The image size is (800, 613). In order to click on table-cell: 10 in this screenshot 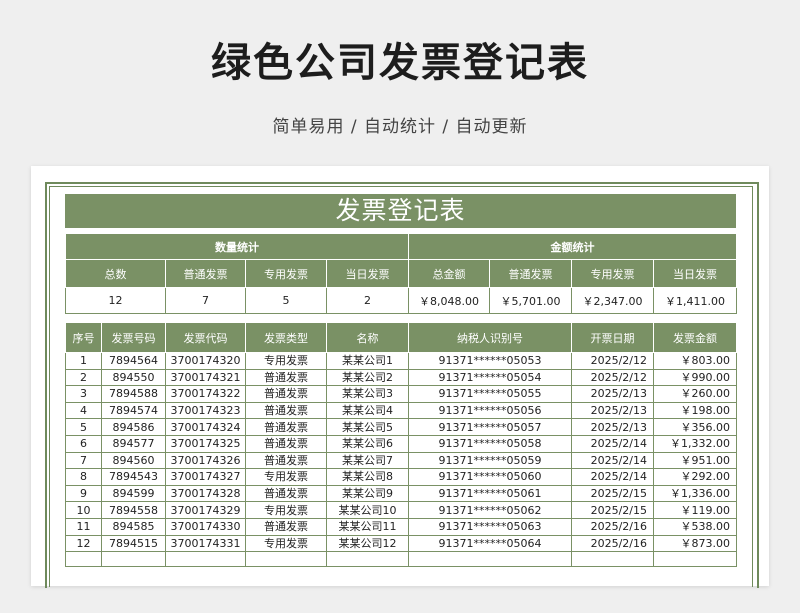, I will do `click(83, 510)`.